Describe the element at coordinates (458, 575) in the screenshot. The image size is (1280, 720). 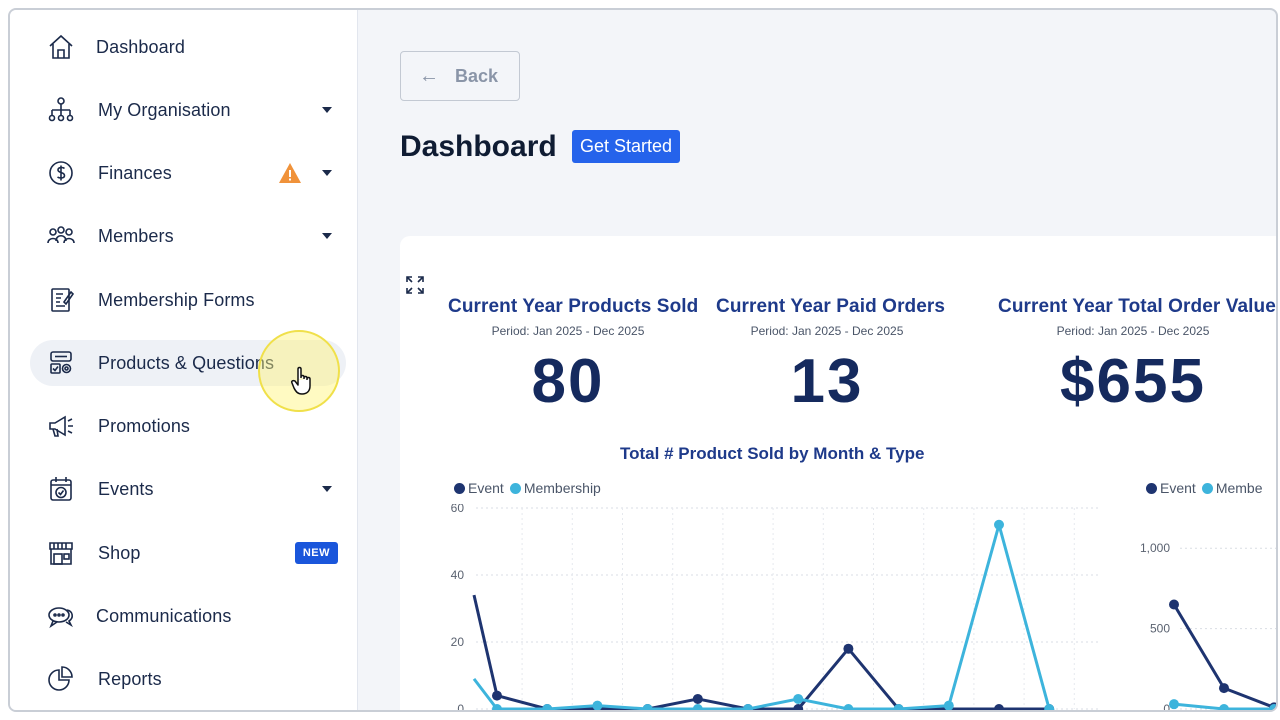
I see `y-tick-label: 40` at that location.